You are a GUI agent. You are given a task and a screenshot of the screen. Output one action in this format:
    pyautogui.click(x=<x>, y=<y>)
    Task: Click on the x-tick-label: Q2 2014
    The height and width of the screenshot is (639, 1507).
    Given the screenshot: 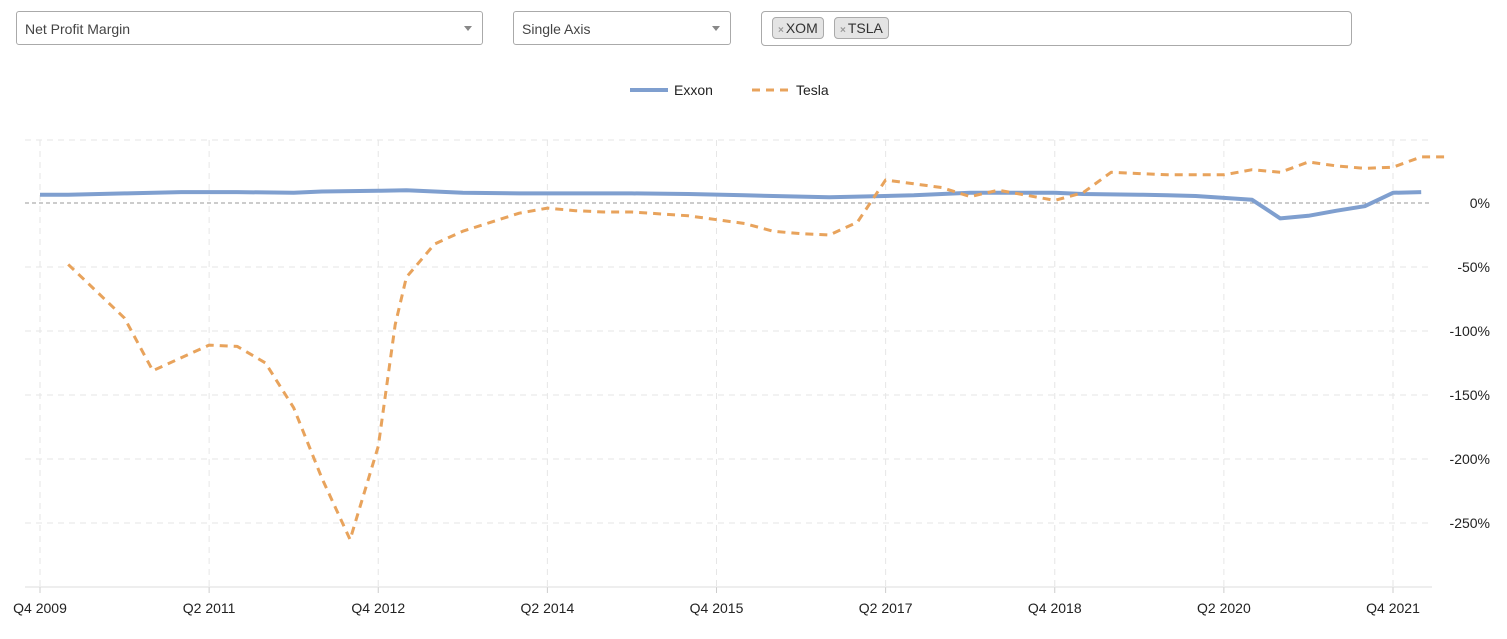 What is the action you would take?
    pyautogui.click(x=548, y=608)
    